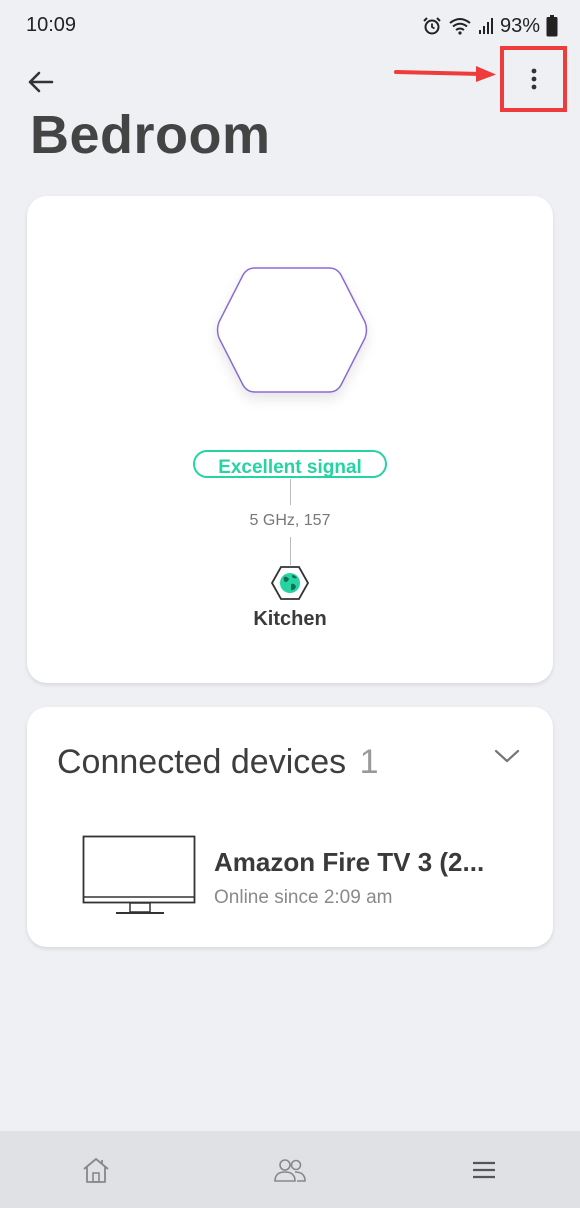 The width and height of the screenshot is (580, 1208). What do you see at coordinates (303, 897) in the screenshot?
I see `device-status: Online since 2:09 am` at bounding box center [303, 897].